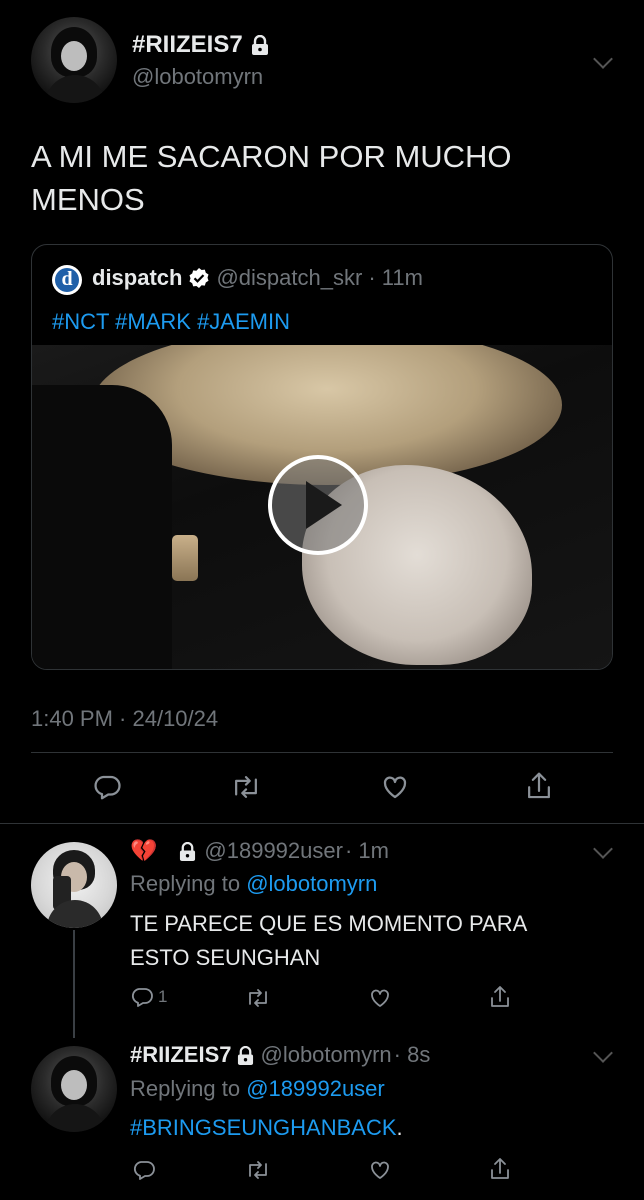 The image size is (644, 1200). What do you see at coordinates (187, 45) in the screenshot?
I see `main-display-name: #RIIZEIS7` at bounding box center [187, 45].